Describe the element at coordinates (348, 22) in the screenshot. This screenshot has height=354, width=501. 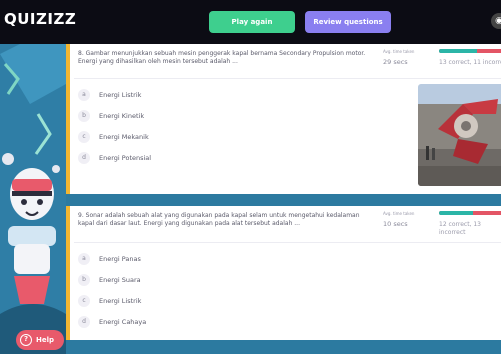
I see `review-questions-button: Review questions` at that location.